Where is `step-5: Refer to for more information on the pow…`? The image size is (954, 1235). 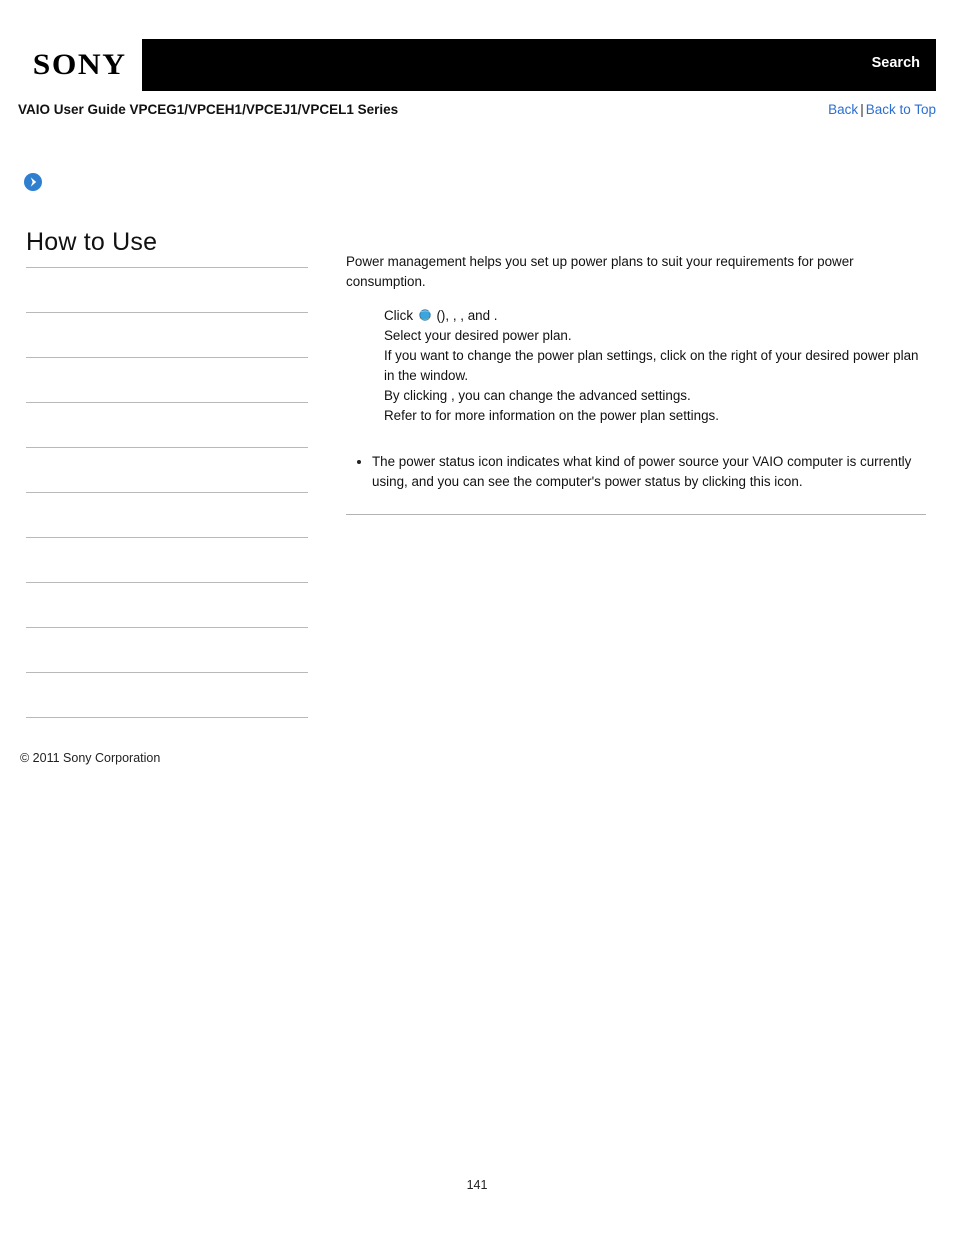
step-5: Refer to for more information on the pow… is located at coordinates (655, 416).